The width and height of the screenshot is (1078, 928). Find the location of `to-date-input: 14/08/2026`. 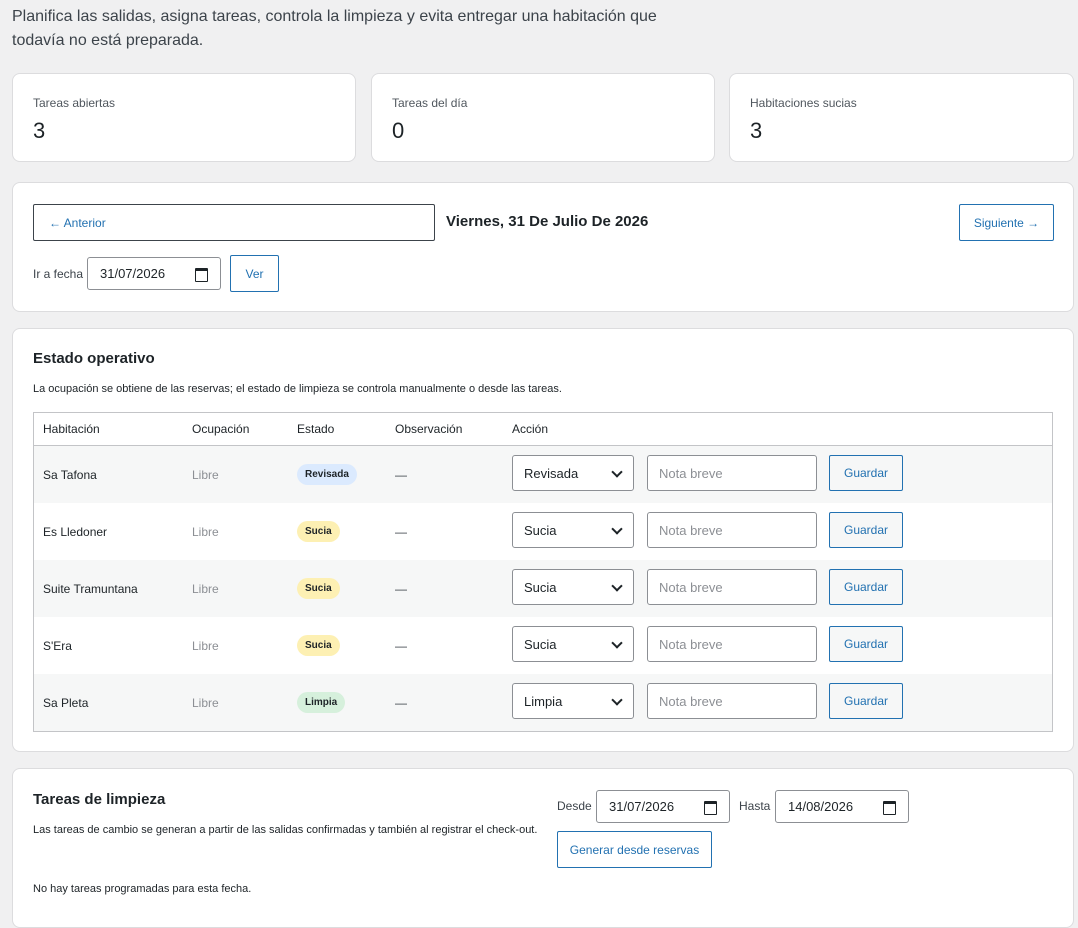

to-date-input: 14/08/2026 is located at coordinates (842, 806).